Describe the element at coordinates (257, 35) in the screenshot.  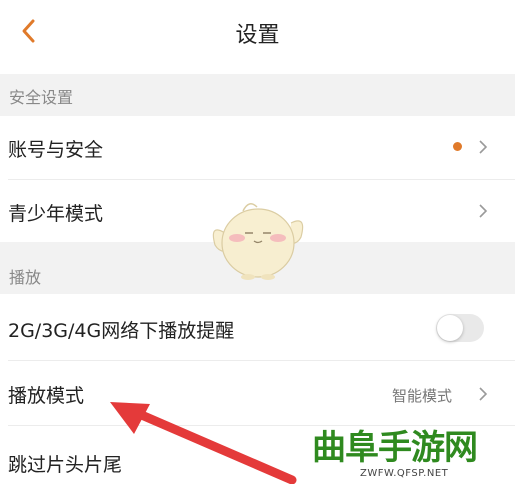
I see `page-title: 设置` at that location.